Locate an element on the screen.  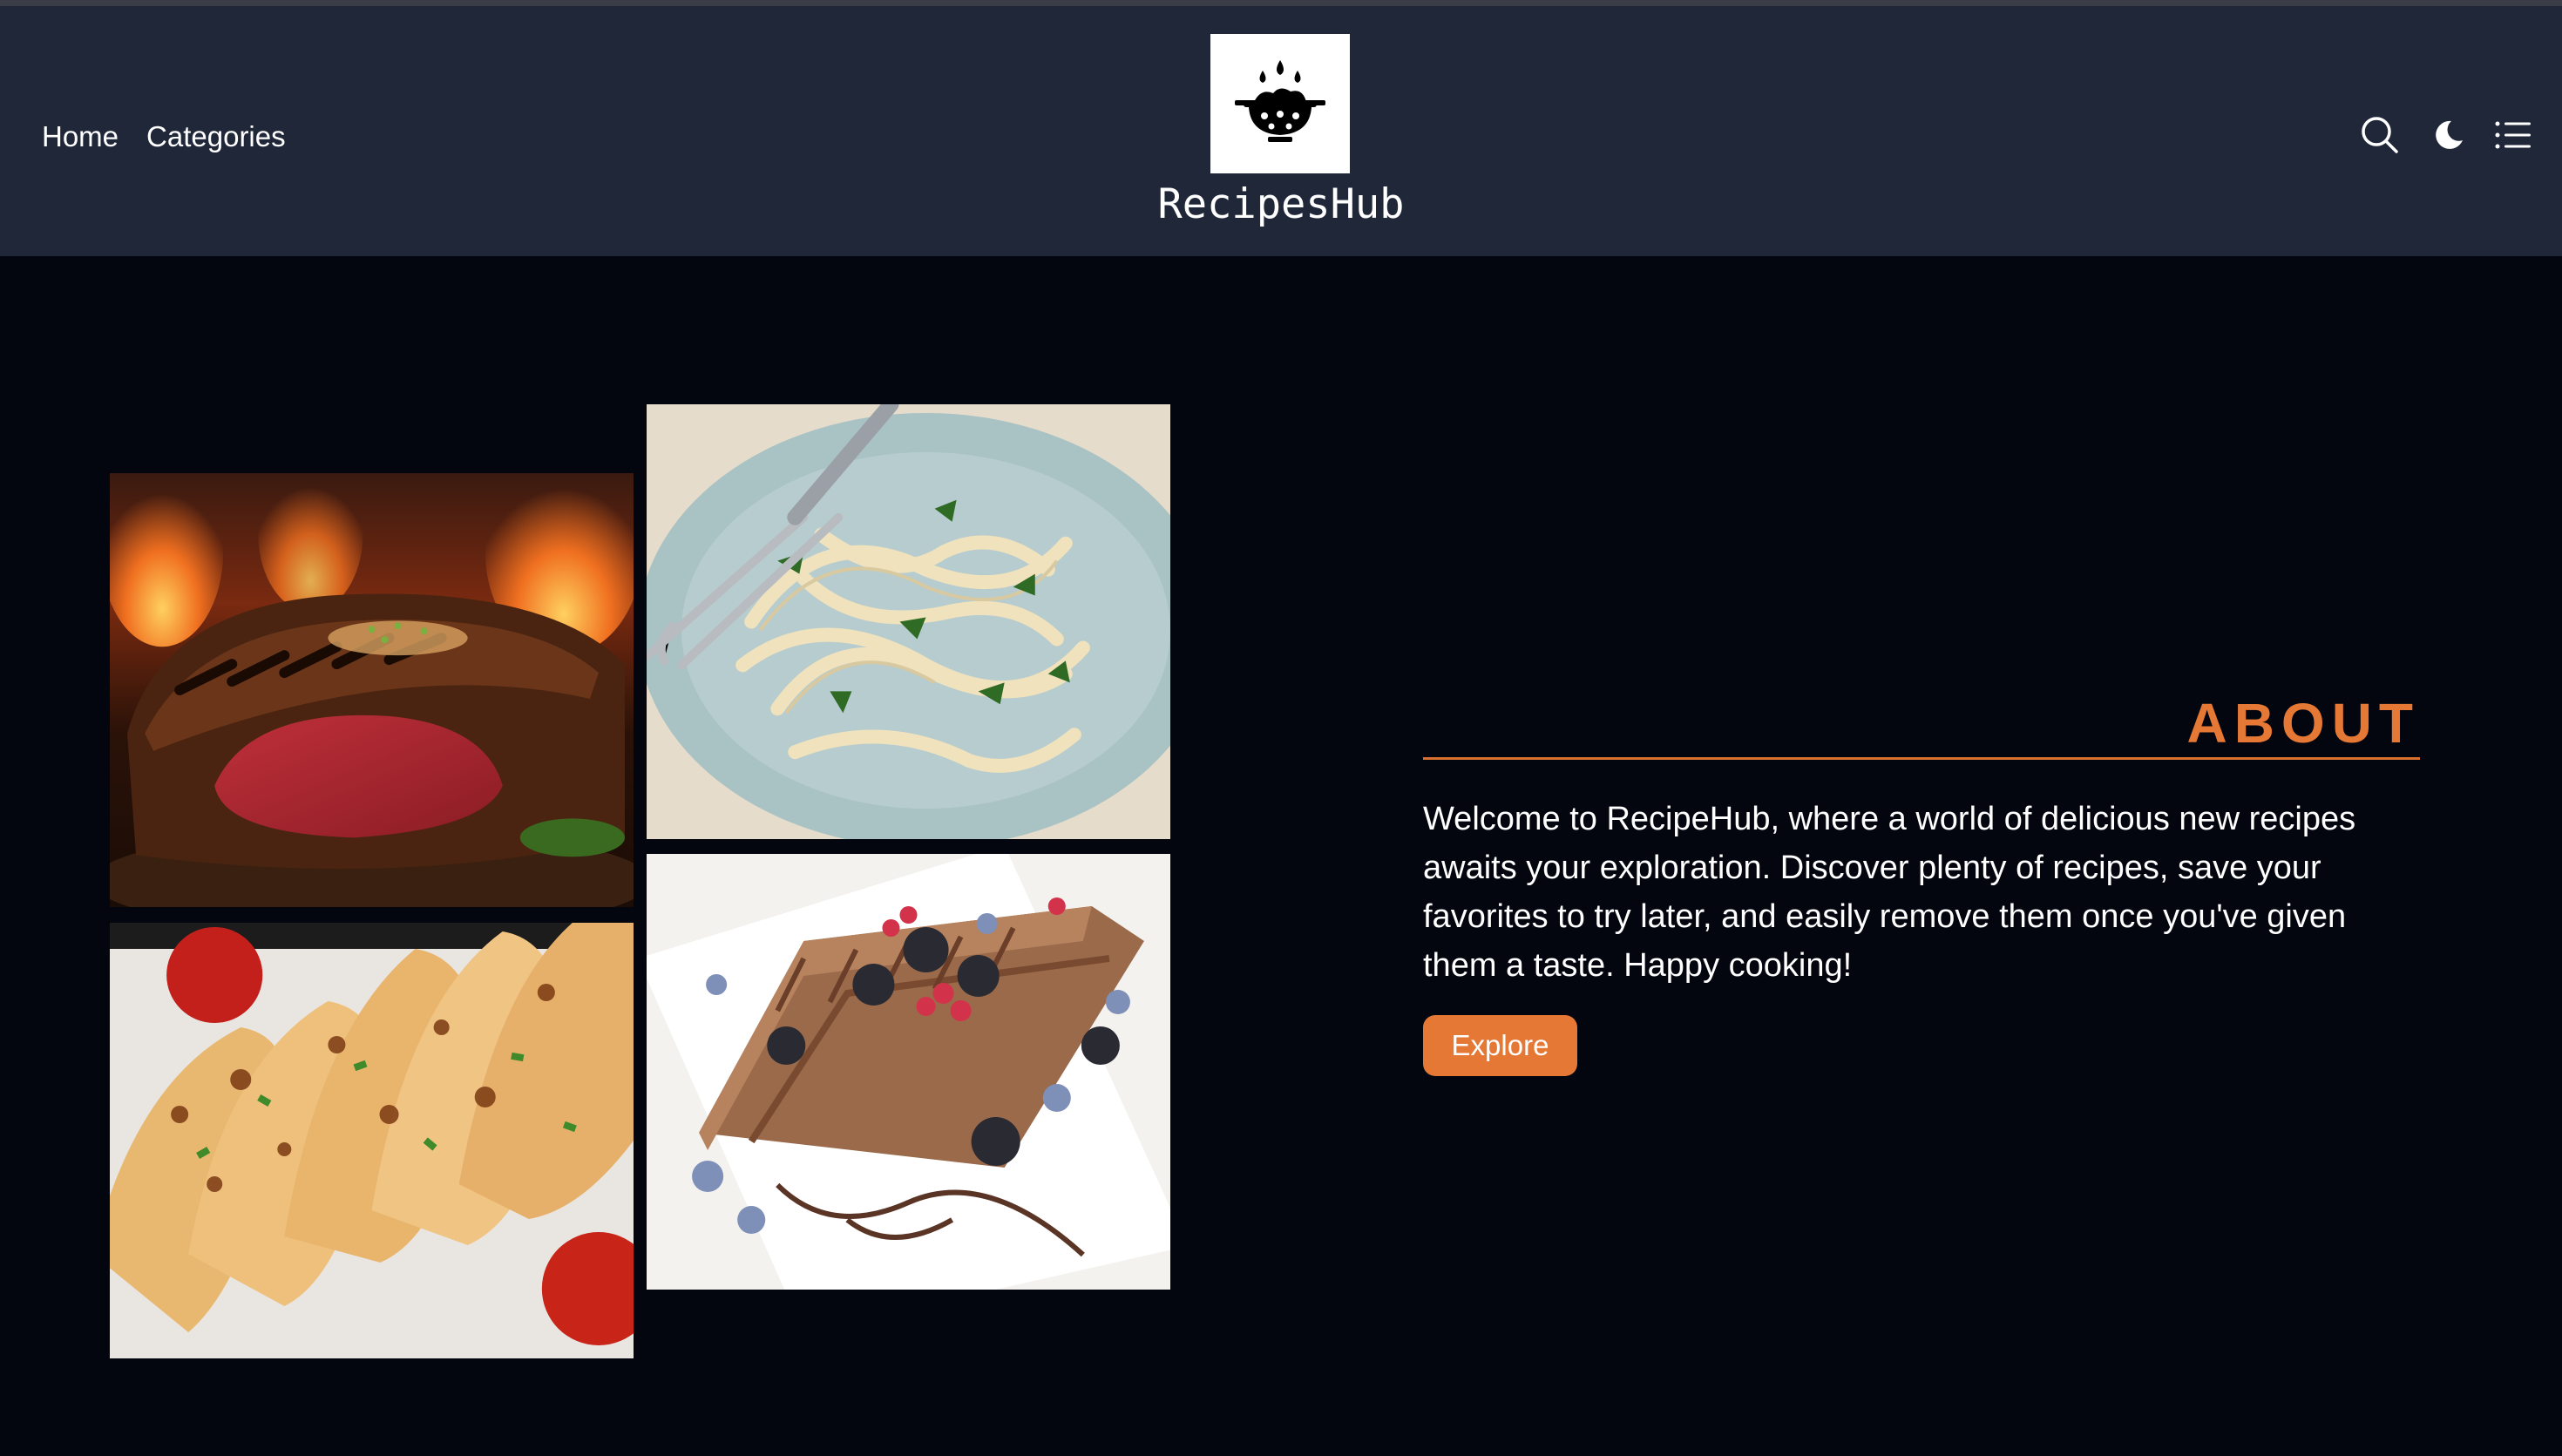
search-button is located at coordinates (181, 138).